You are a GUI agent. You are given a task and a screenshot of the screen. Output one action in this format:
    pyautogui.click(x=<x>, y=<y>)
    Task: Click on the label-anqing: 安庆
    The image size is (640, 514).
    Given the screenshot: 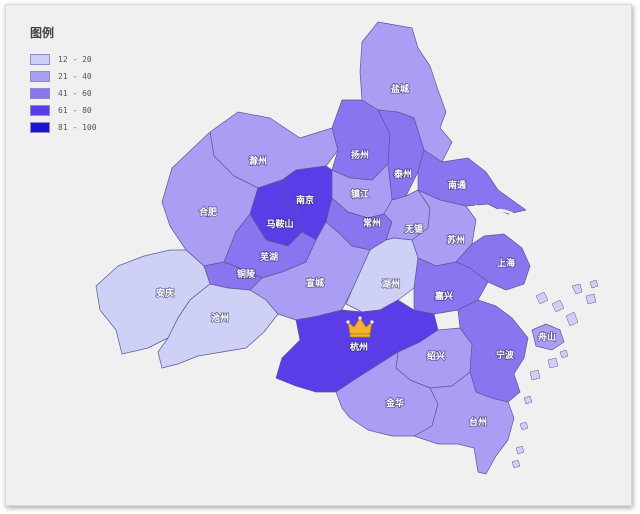 What is the action you would take?
    pyautogui.click(x=165, y=293)
    